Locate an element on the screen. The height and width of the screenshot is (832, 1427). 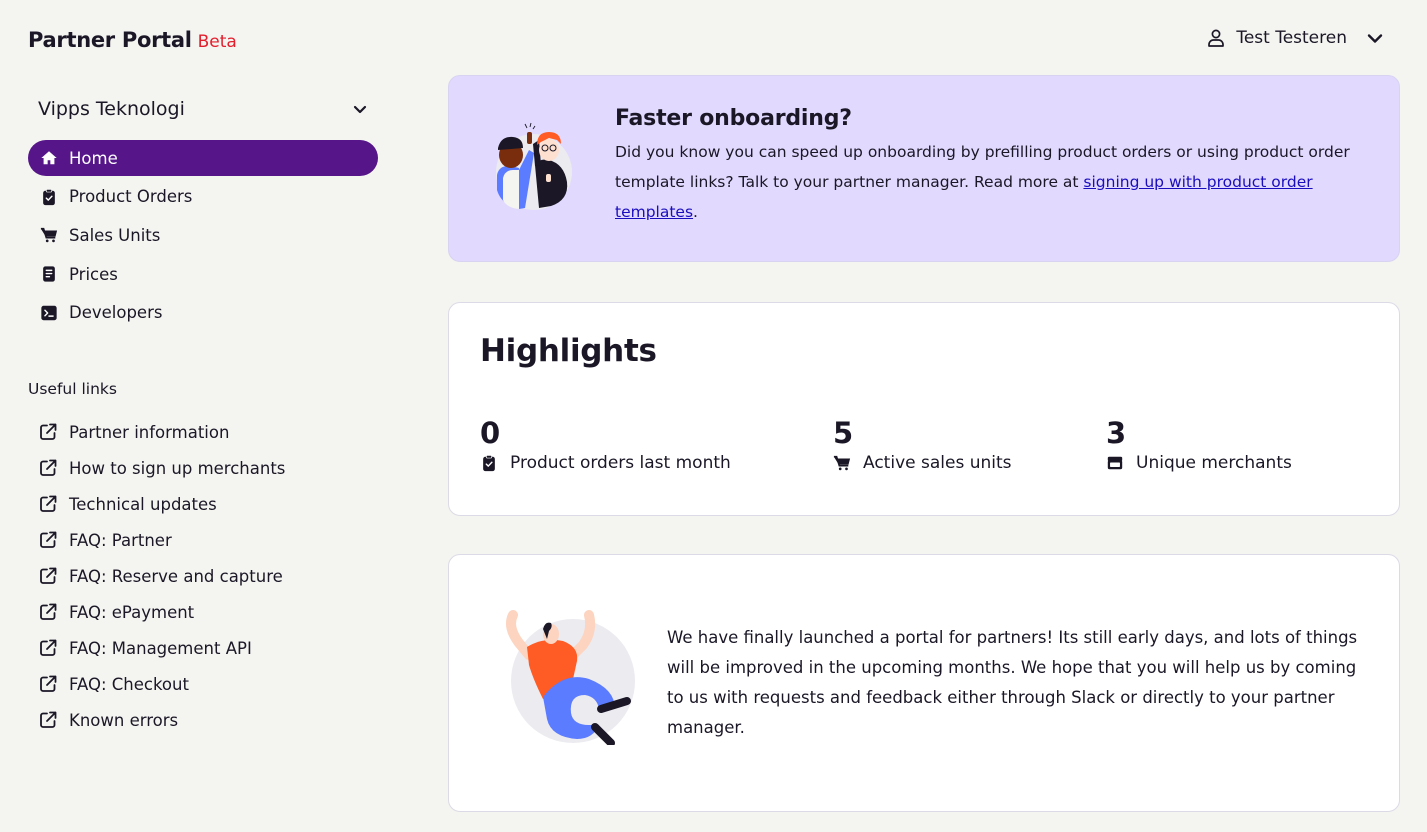
beta-badge: Beta is located at coordinates (217, 42).